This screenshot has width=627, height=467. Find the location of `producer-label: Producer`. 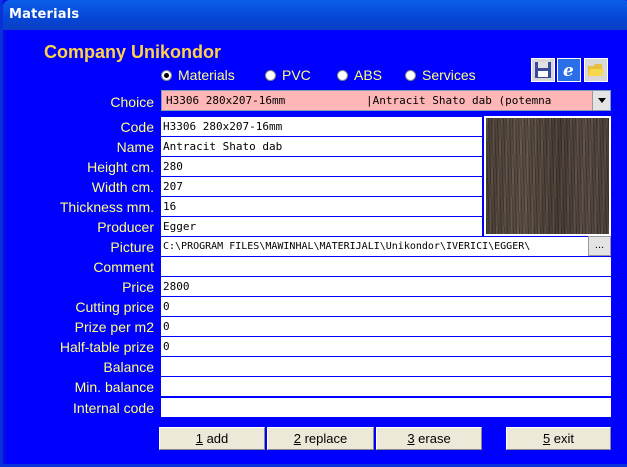

producer-label: Producer is located at coordinates (125, 227).